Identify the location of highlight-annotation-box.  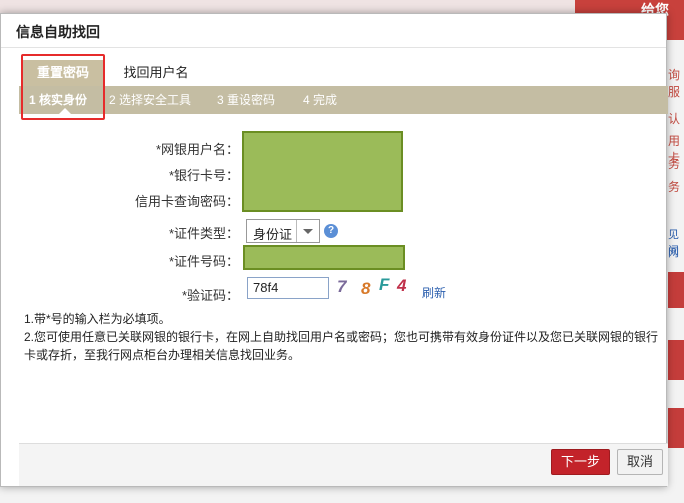
(63, 87).